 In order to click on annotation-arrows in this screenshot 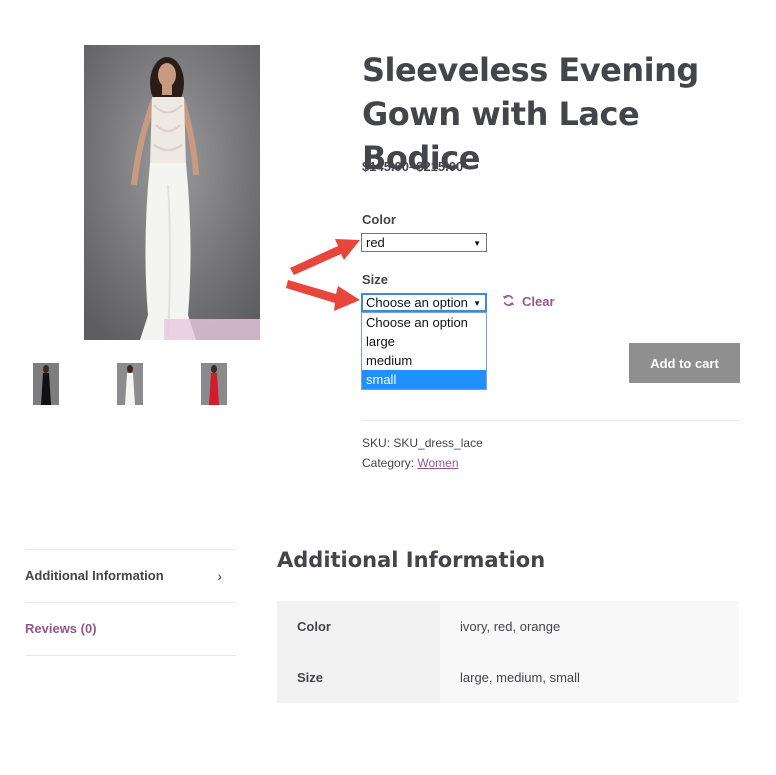, I will do `click(323, 275)`.